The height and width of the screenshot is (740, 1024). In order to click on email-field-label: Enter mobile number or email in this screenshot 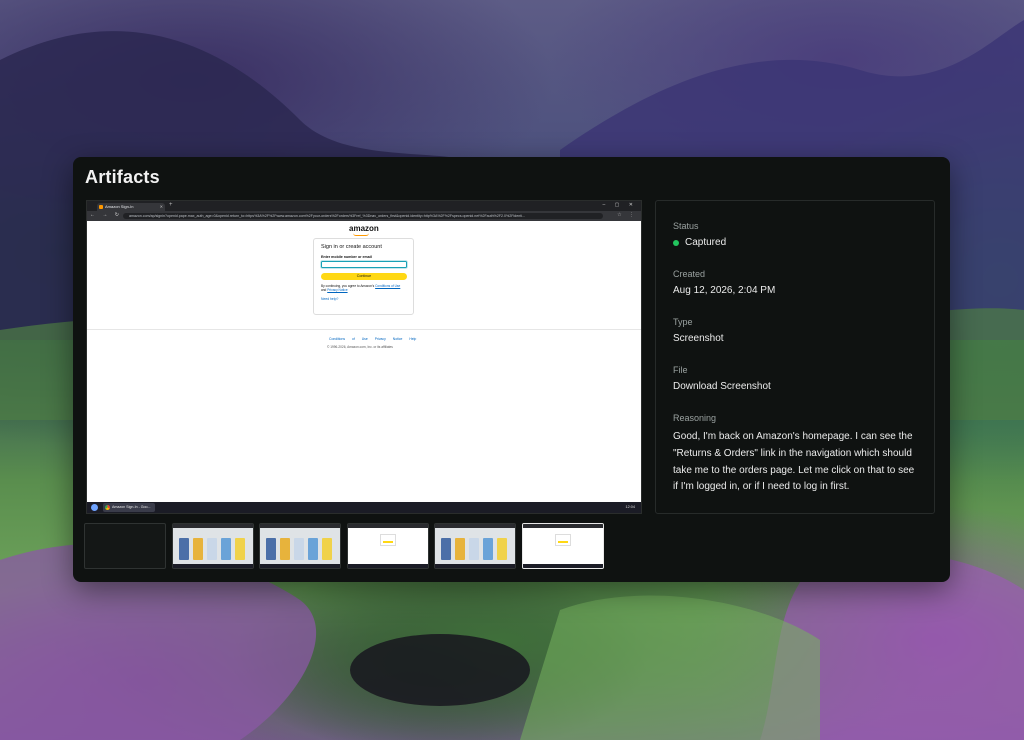, I will do `click(346, 257)`.